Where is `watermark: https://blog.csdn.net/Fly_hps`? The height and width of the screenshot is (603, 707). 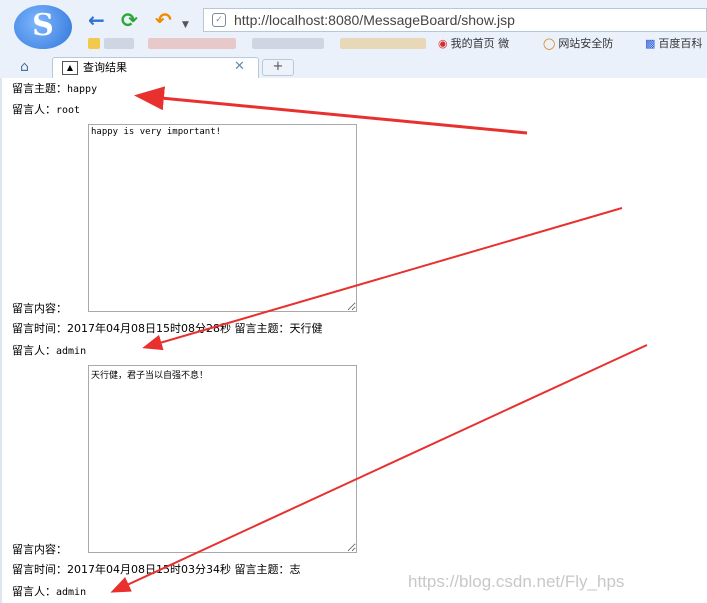
watermark: https://blog.csdn.net/Fly_hps is located at coordinates (516, 581).